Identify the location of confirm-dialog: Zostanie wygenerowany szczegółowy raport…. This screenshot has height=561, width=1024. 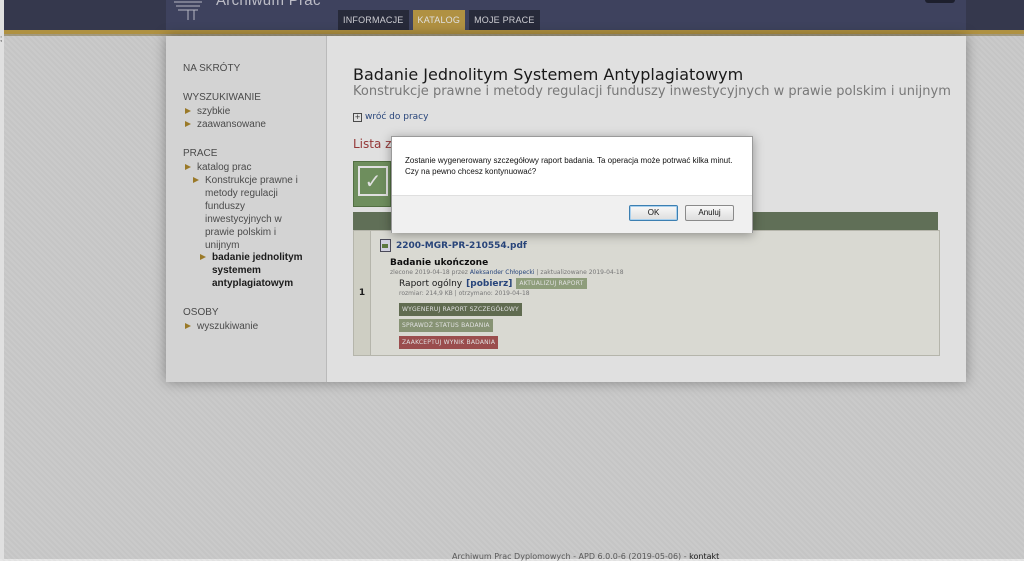
(572, 184).